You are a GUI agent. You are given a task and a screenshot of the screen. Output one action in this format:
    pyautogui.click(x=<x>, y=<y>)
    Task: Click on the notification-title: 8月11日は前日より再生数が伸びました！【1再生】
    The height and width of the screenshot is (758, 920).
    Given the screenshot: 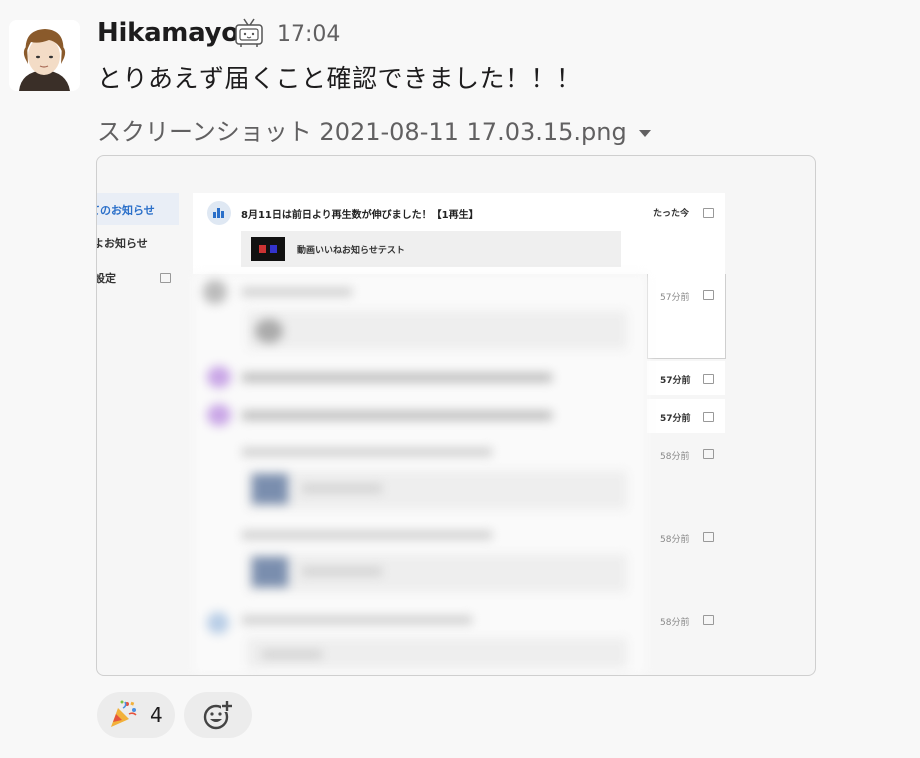 What is the action you would take?
    pyautogui.click(x=360, y=215)
    